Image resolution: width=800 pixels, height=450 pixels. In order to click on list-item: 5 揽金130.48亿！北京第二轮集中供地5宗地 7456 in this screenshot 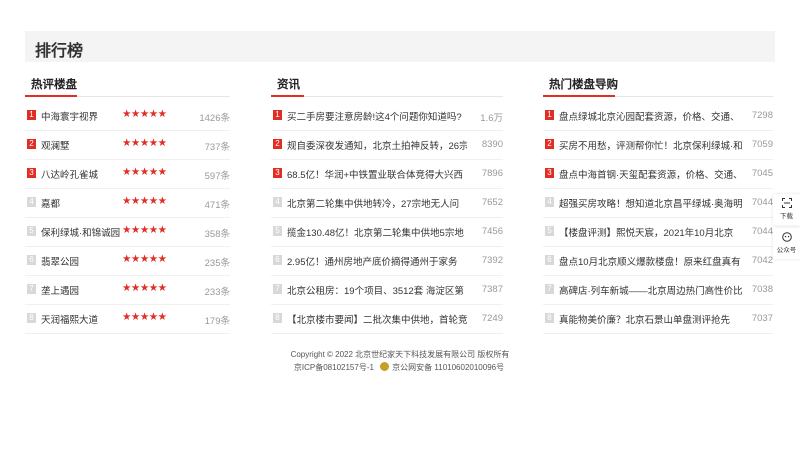, I will do `click(387, 232)`.